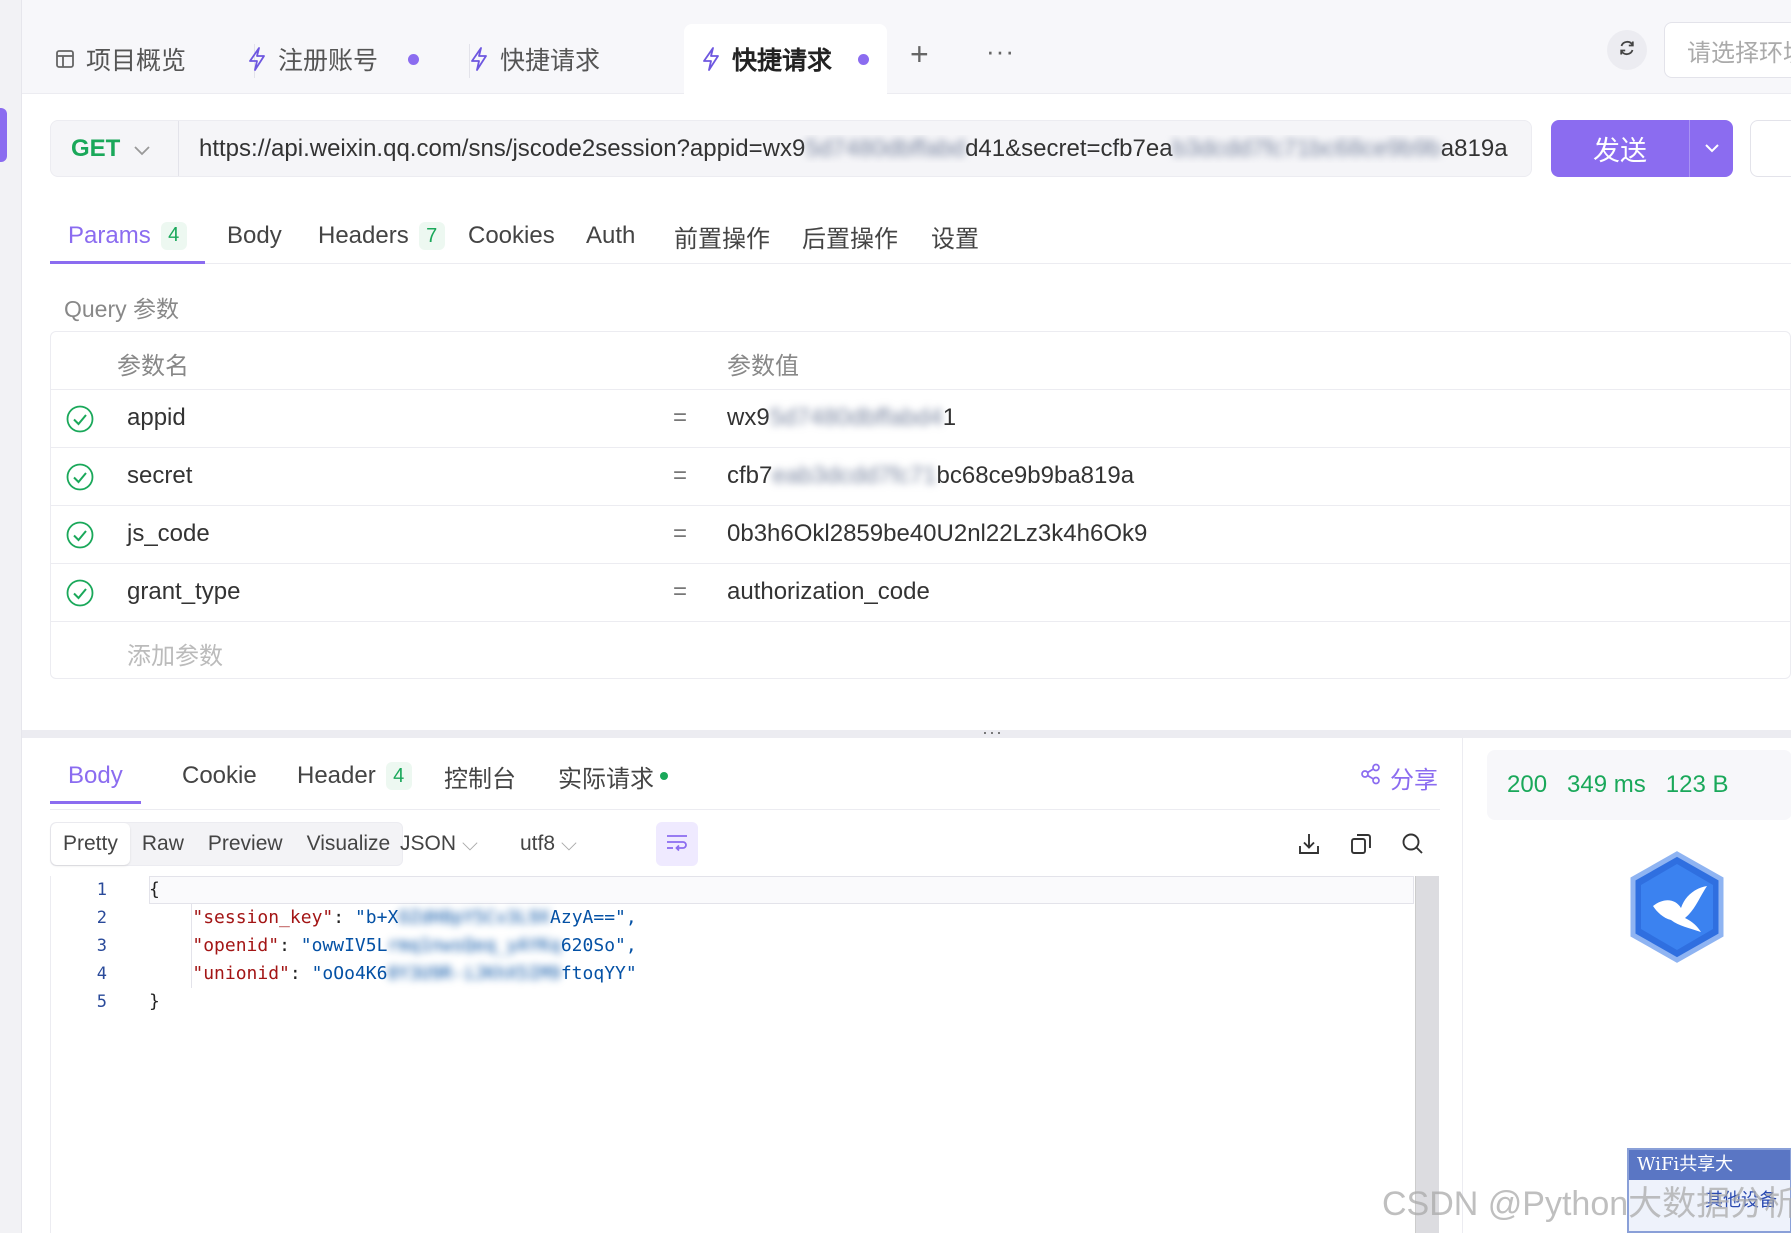 The image size is (1791, 1233). I want to click on json-redacted: rmq1nwsQeq_yAYKq, so click(474, 945).